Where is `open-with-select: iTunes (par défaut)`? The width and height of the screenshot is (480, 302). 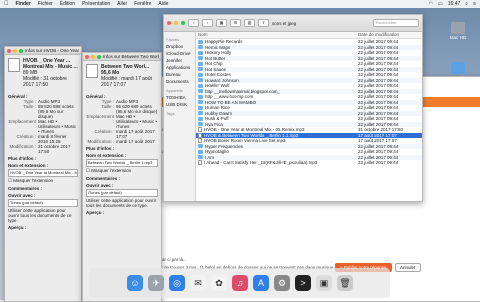 open-with-select: iTunes (par défaut) is located at coordinates (122, 193).